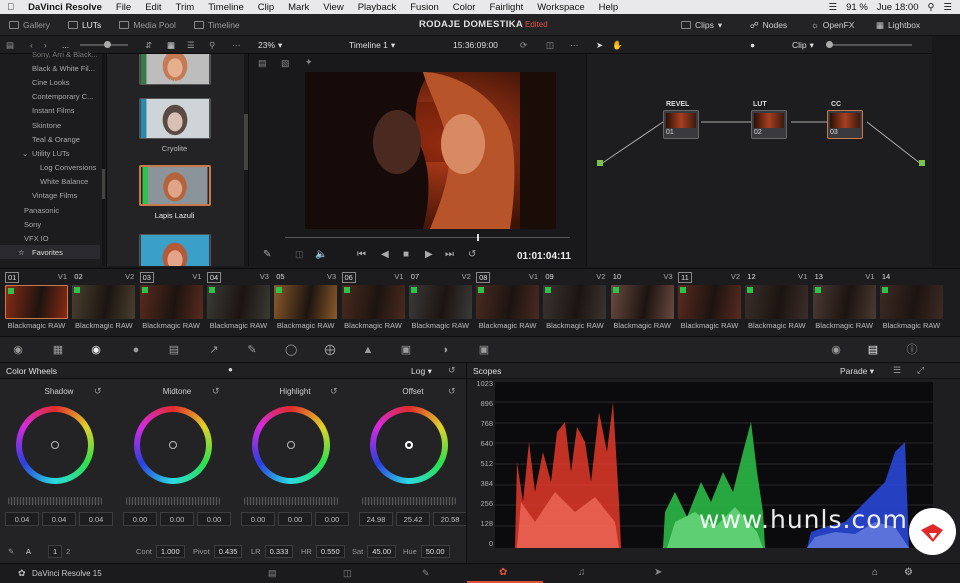  What do you see at coordinates (305, 302) in the screenshot?
I see `clip-thumbnail: 05 V3 Blackmagic RAW` at bounding box center [305, 302].